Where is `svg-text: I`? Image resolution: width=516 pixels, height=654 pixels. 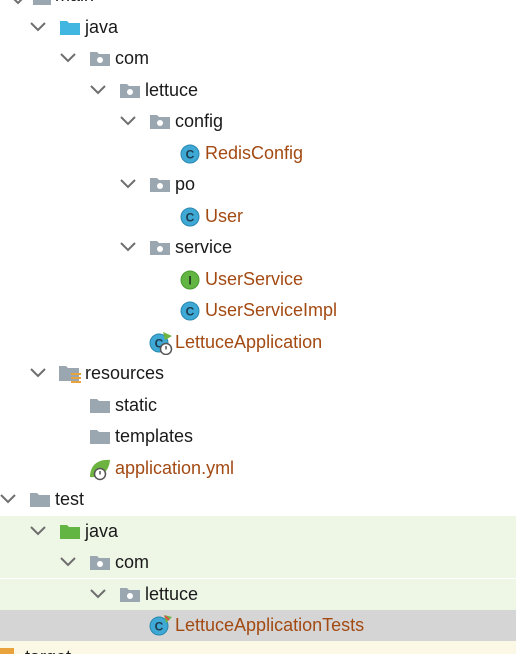 svg-text: I is located at coordinates (189, 281).